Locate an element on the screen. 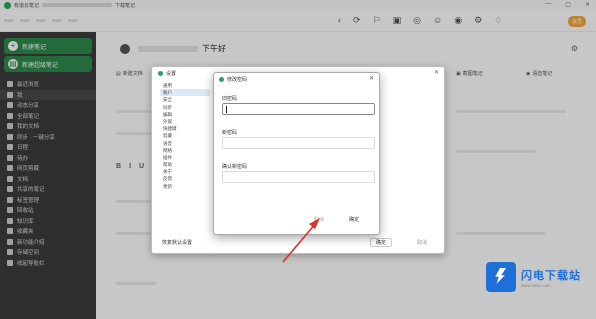 Image resolution: width=596 pixels, height=319 pixels. watermark-main: 闪电下载站 is located at coordinates (551, 275).